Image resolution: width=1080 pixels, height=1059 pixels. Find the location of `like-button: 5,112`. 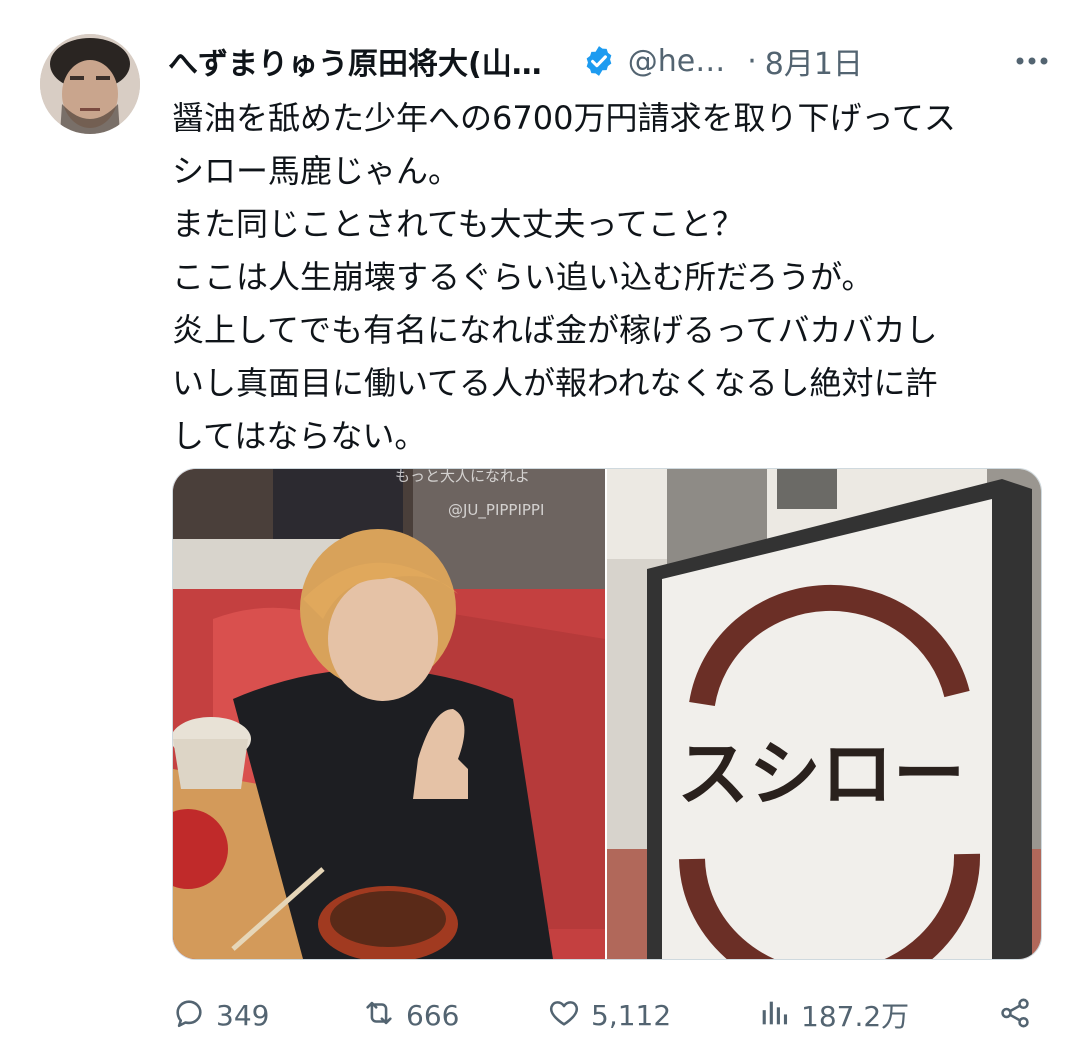

like-button: 5,112 is located at coordinates (609, 1015).